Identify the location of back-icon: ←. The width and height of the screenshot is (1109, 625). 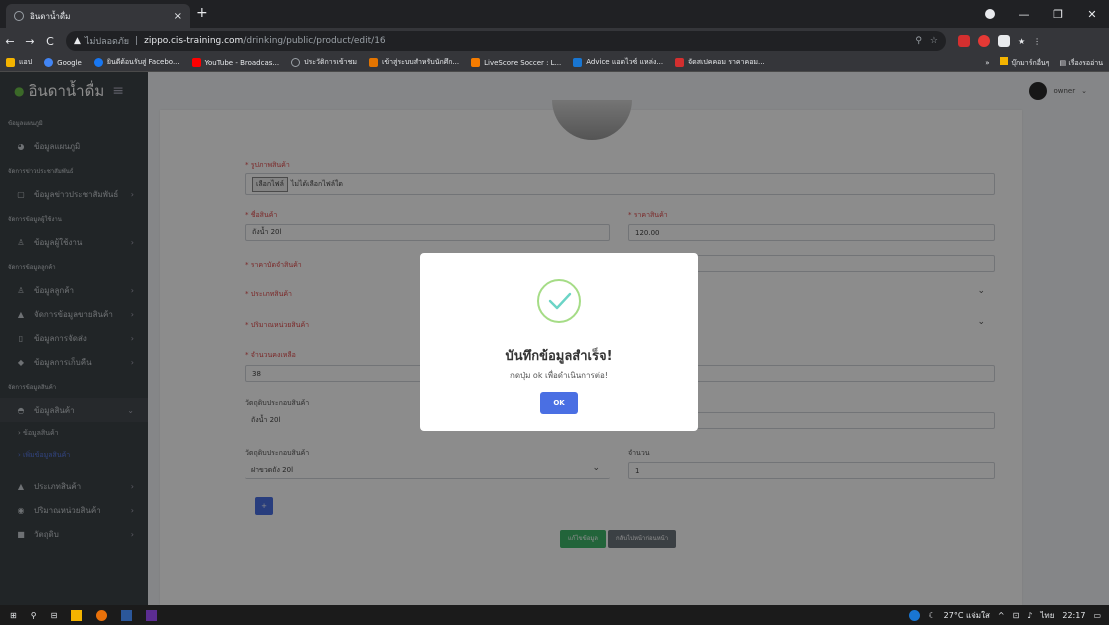
(10, 41).